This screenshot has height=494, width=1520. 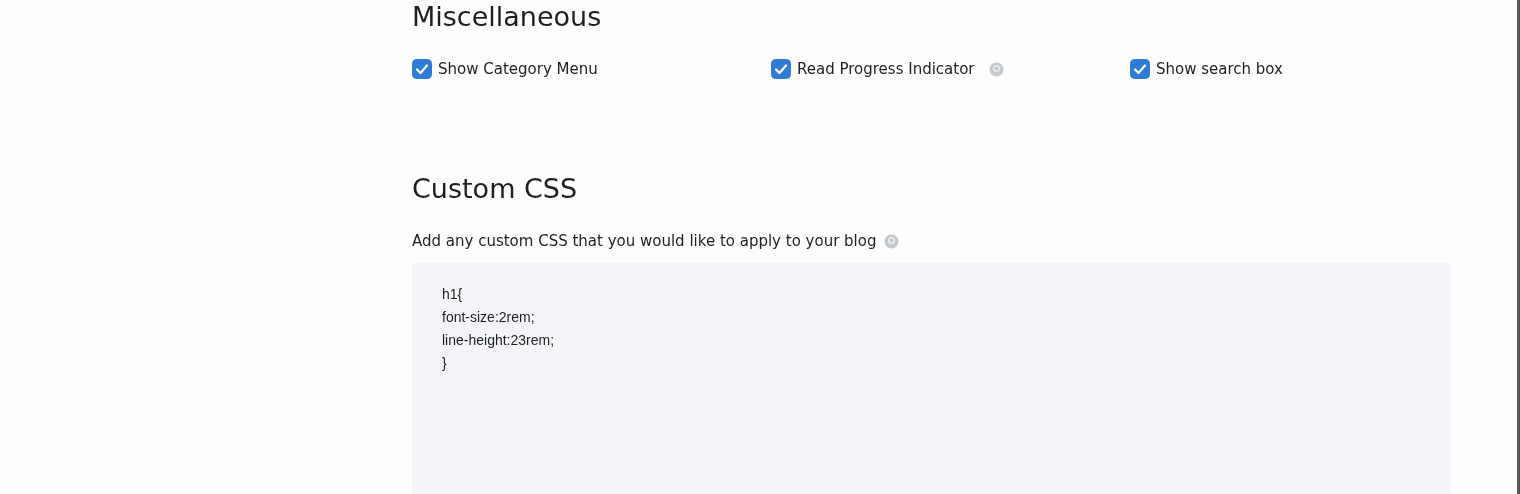 What do you see at coordinates (644, 241) in the screenshot?
I see `field-description: Add any custom CSS that you would like to apply to your blog` at bounding box center [644, 241].